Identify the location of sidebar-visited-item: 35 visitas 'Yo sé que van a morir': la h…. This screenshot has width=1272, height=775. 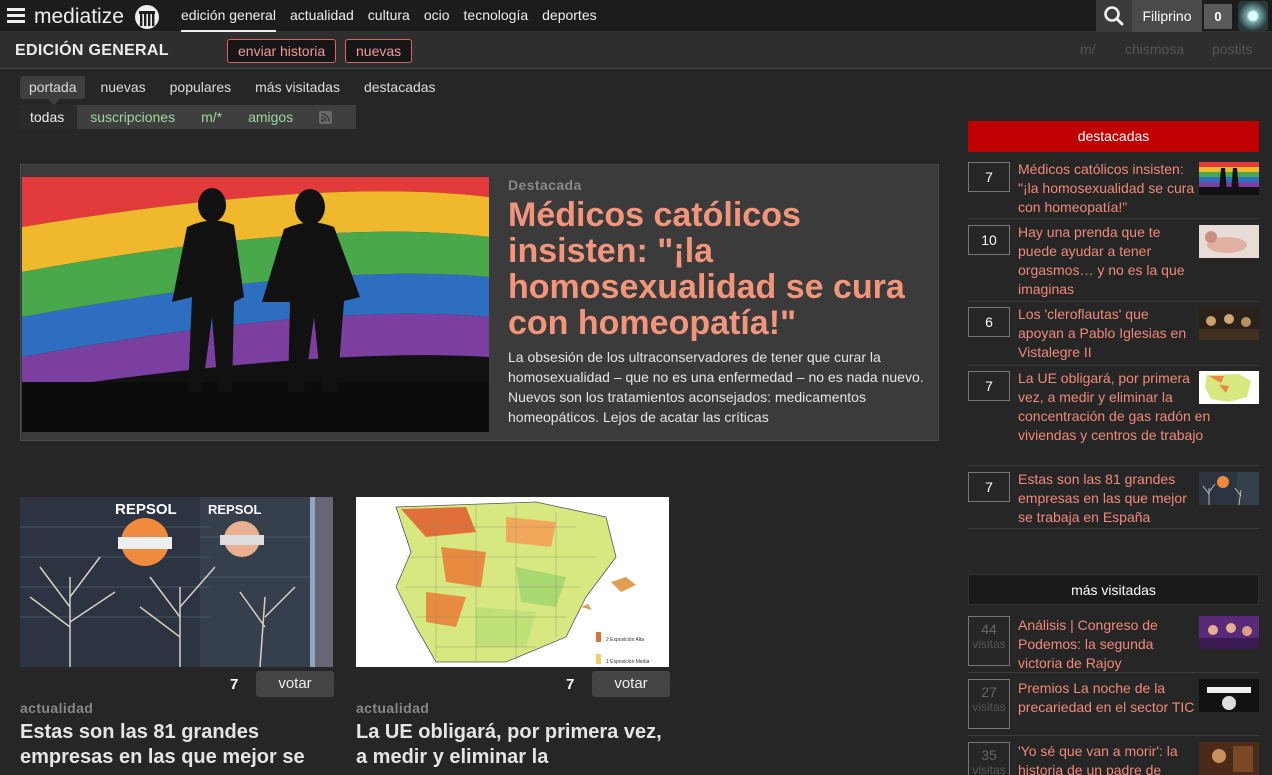
(1113, 757).